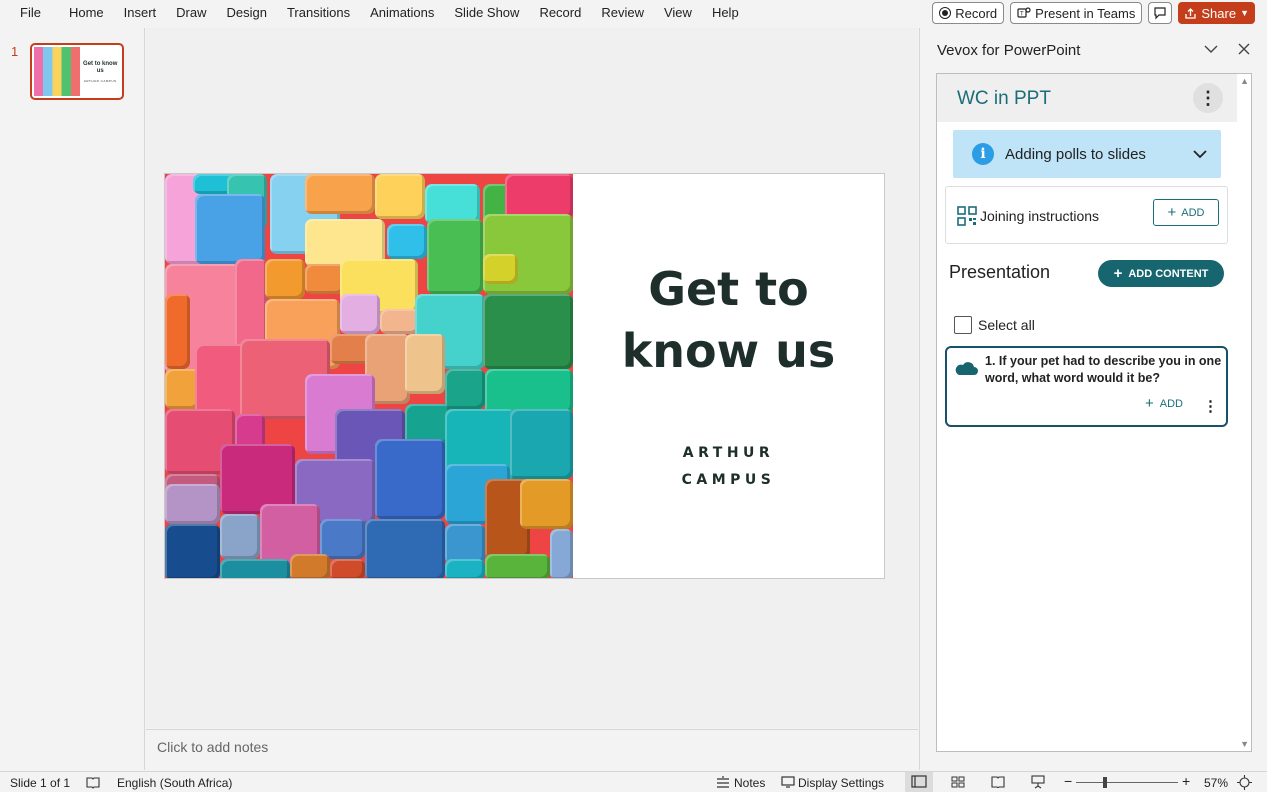 The image size is (1267, 792). Describe the element at coordinates (1022, 15) in the screenshot. I see `svg-text: T` at that location.